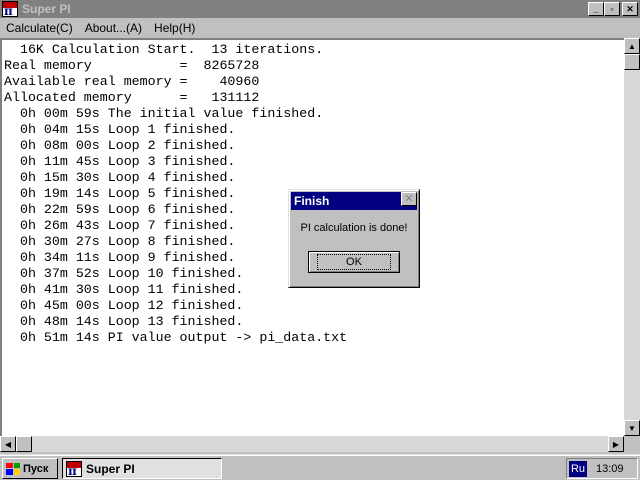 The height and width of the screenshot is (480, 640). I want to click on menu-calculate: Calculate(C), so click(39, 28).